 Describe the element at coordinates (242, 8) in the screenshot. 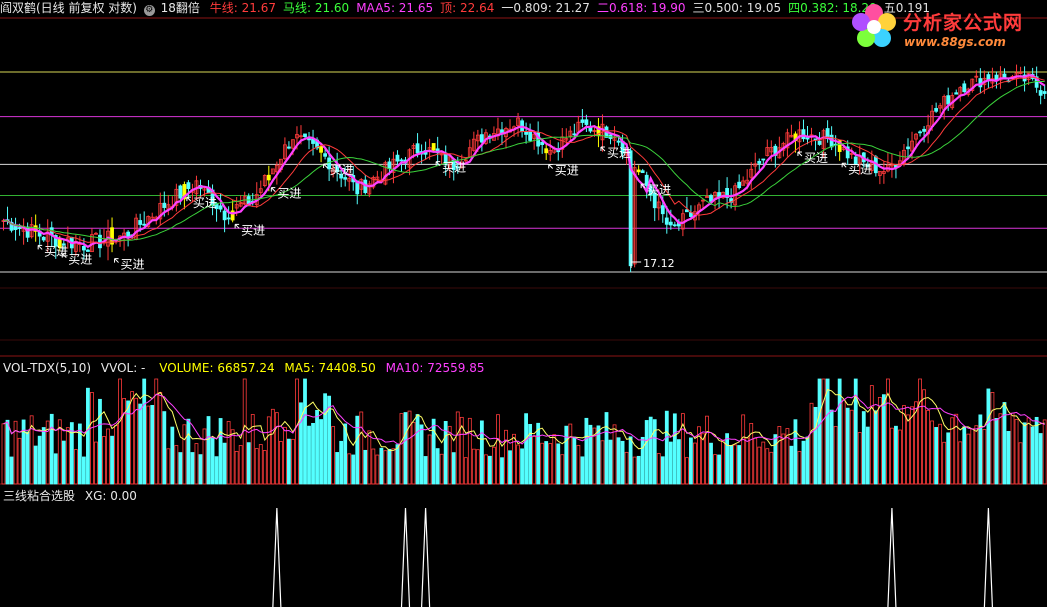

I see `indicator-item: 牛线: 21.67` at that location.